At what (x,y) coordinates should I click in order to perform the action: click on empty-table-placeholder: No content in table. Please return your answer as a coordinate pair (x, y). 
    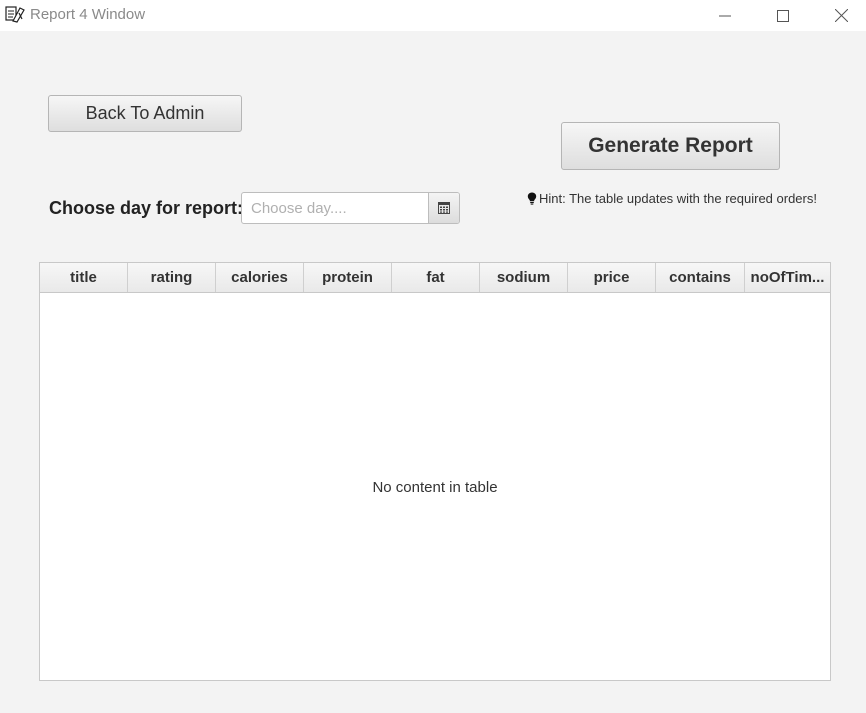
    Looking at the image, I should click on (435, 487).